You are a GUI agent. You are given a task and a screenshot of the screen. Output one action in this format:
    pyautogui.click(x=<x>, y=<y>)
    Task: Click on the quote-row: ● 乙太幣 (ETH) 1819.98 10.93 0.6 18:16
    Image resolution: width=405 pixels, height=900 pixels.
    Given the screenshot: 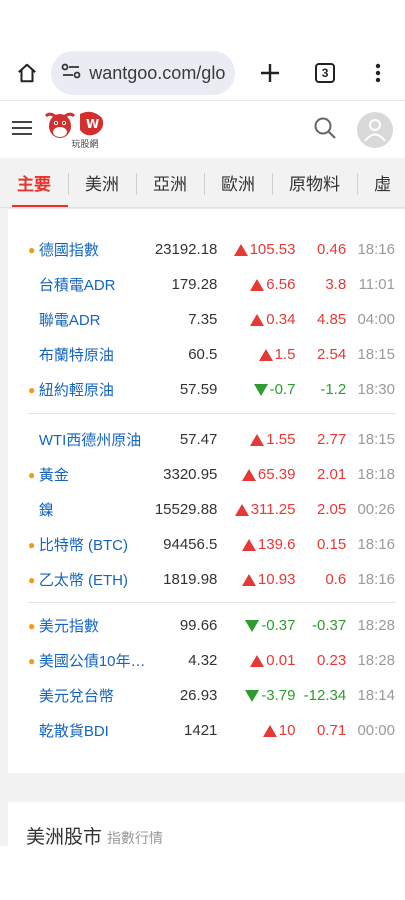 What is the action you would take?
    pyautogui.click(x=211, y=579)
    